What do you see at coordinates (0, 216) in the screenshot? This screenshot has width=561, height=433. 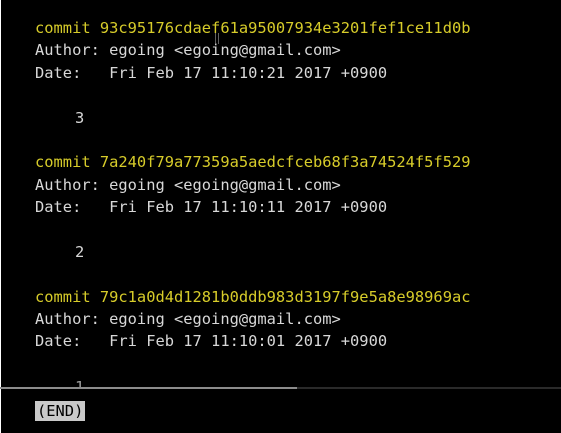 I see `window-edge` at bounding box center [0, 216].